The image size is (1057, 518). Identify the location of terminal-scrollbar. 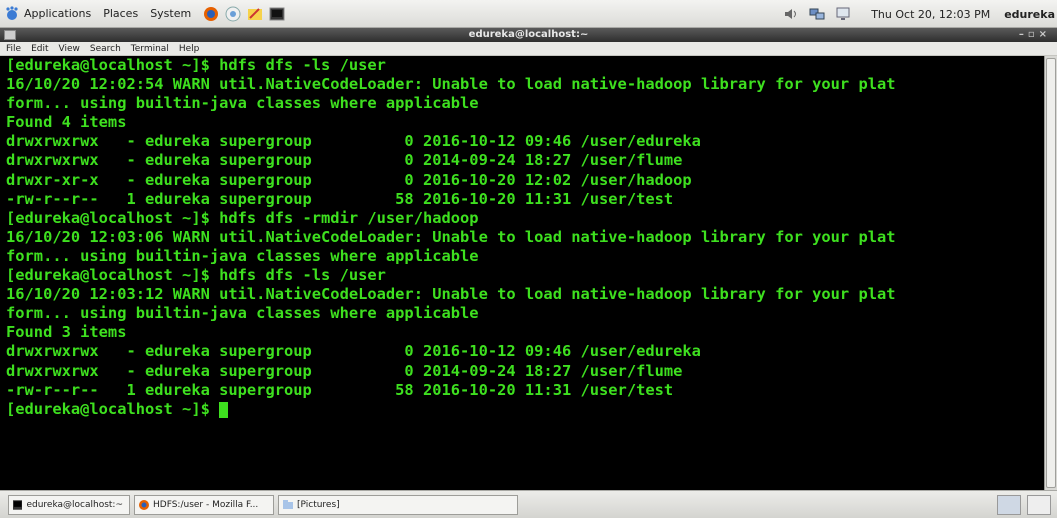
(1050, 273).